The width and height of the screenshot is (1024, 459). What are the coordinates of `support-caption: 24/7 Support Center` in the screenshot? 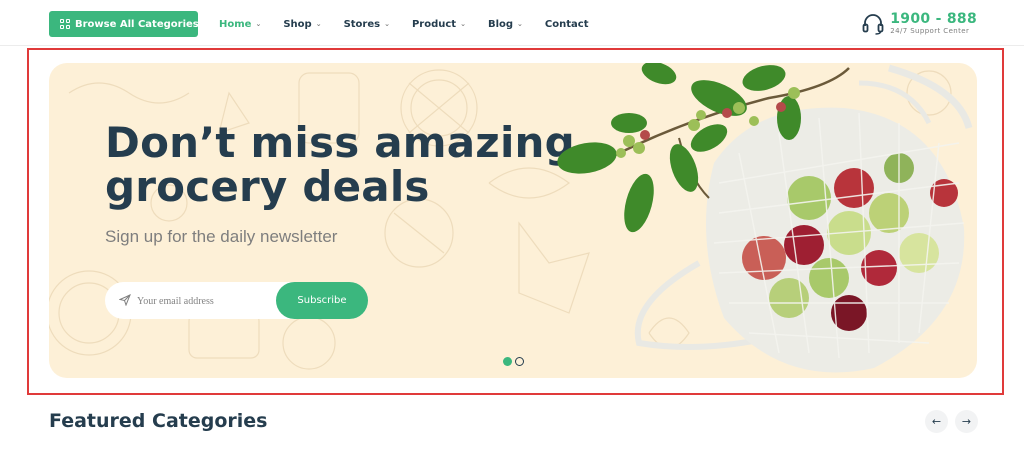 It's located at (930, 31).